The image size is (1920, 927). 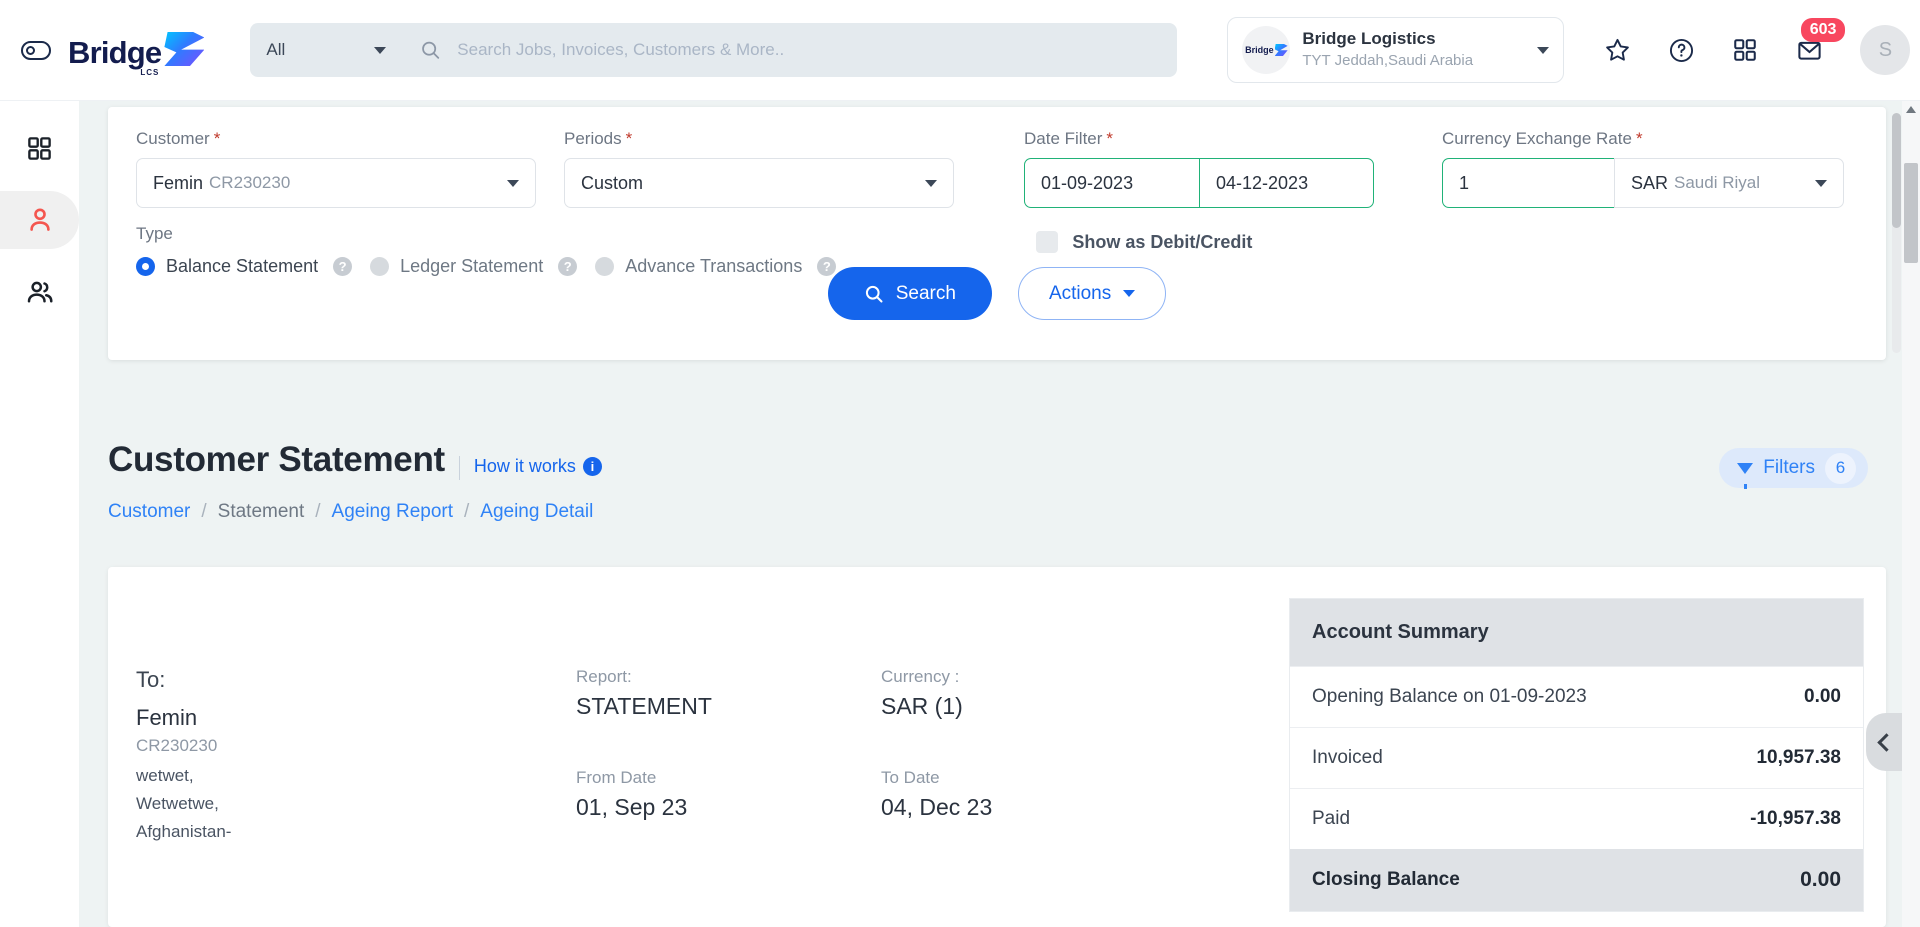 What do you see at coordinates (1281, 50) in the screenshot?
I see `organization-avatar-mark-icon` at bounding box center [1281, 50].